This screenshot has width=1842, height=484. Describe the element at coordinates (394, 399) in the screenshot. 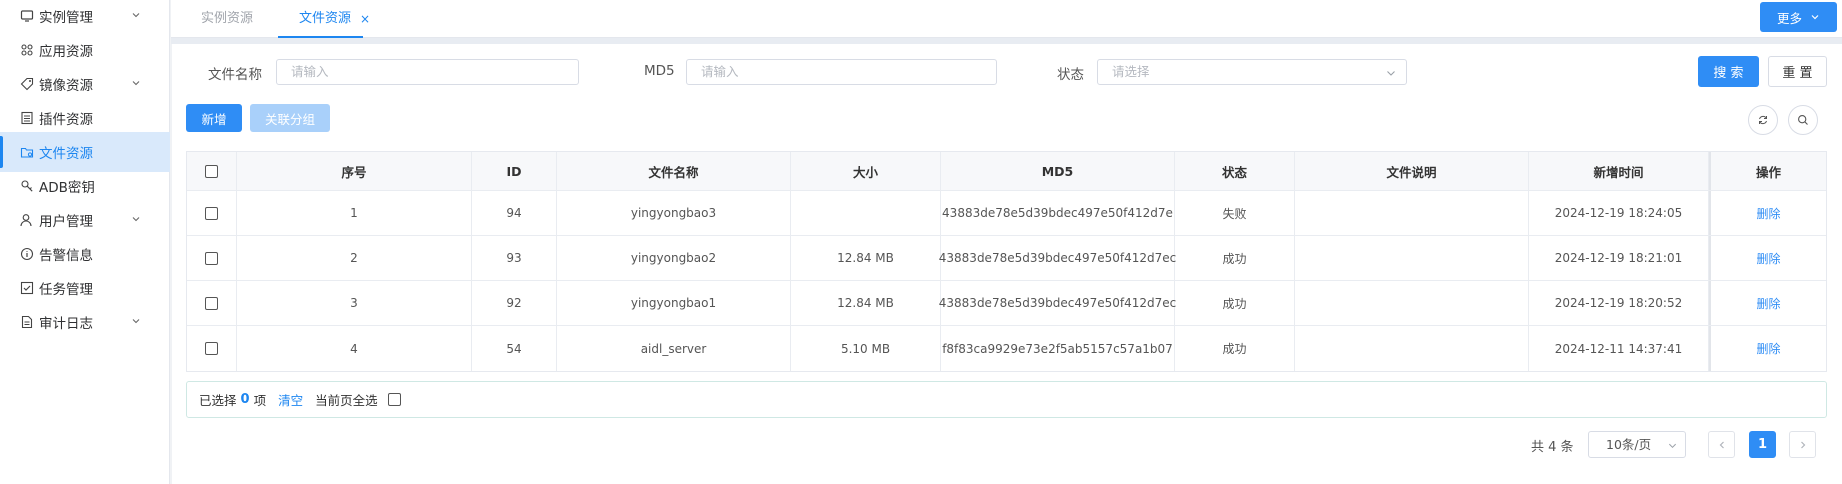

I see `select-page-checkbox` at that location.